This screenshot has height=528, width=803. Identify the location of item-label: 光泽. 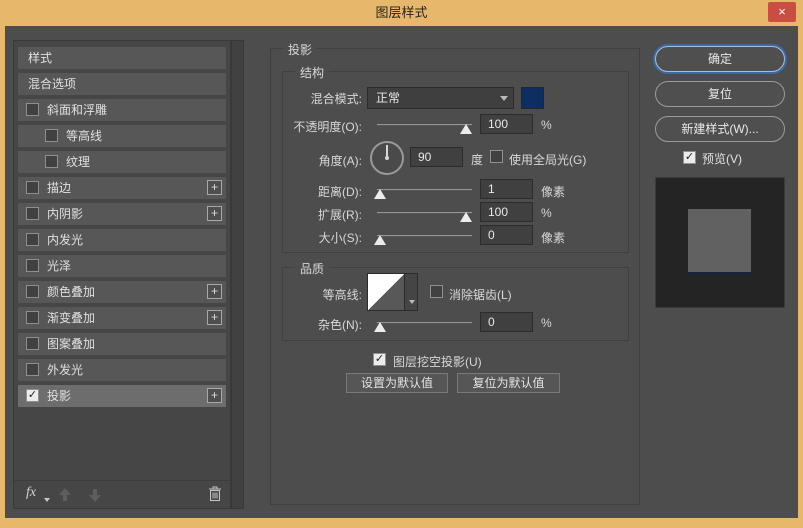
(59, 266).